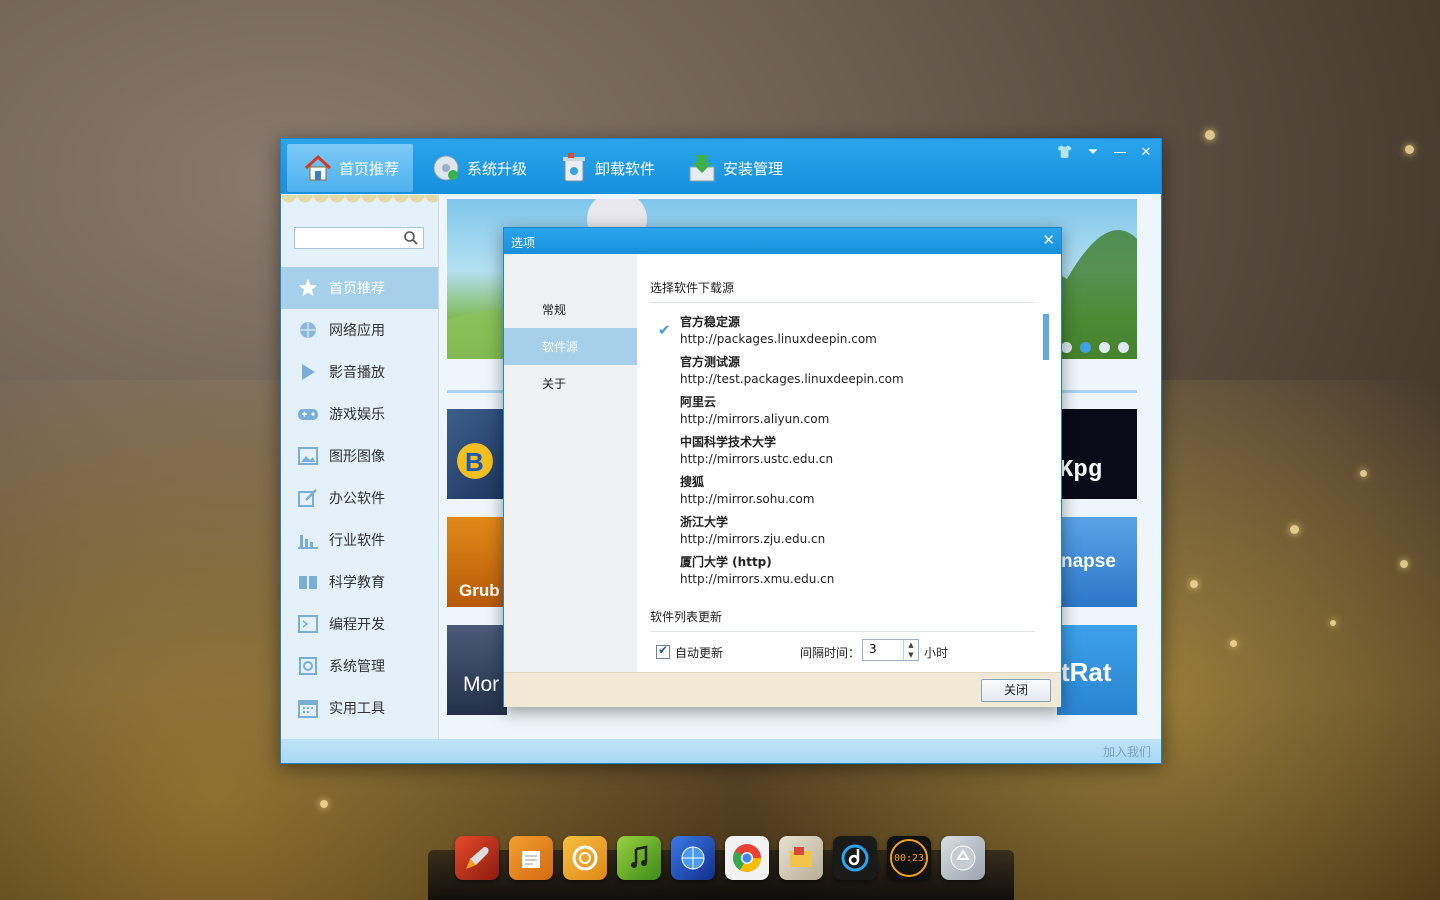  Describe the element at coordinates (369, 168) in the screenshot. I see `tab-label: 首页推荐` at that location.